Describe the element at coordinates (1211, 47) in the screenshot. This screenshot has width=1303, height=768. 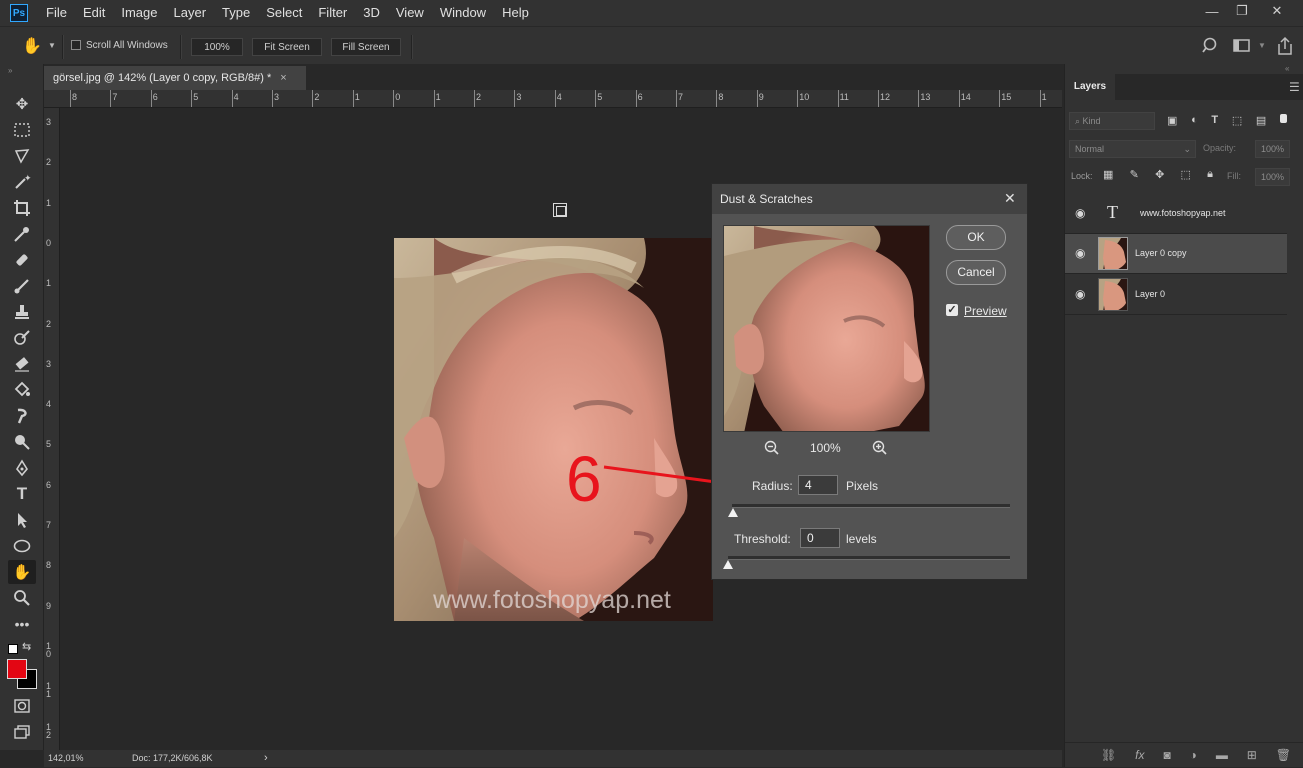
I see `search-icon` at that location.